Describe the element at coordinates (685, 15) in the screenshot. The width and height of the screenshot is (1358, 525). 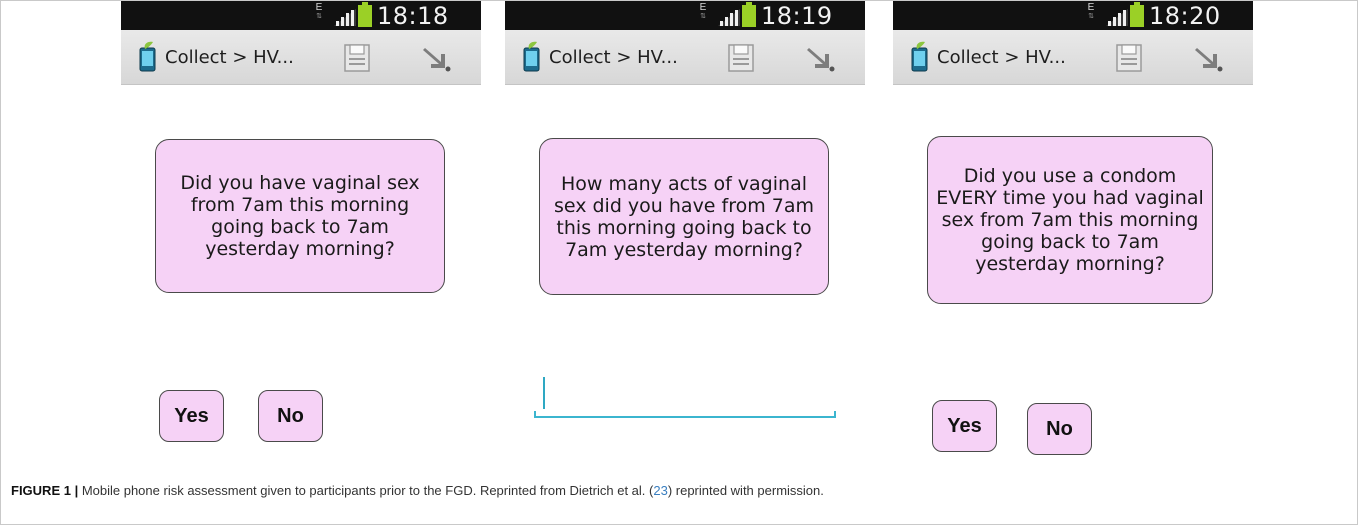
I see `status-bar: E ⇅ 18:19` at that location.